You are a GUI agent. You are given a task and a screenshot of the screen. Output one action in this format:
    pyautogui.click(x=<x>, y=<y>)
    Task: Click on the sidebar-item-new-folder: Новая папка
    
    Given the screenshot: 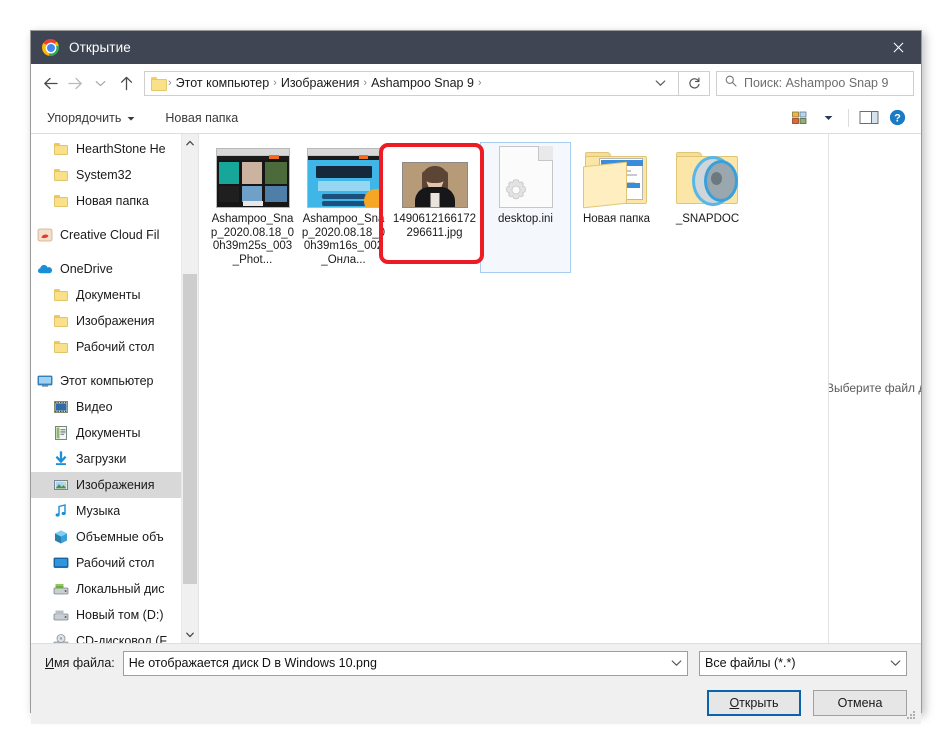 What is the action you would take?
    pyautogui.click(x=106, y=201)
    